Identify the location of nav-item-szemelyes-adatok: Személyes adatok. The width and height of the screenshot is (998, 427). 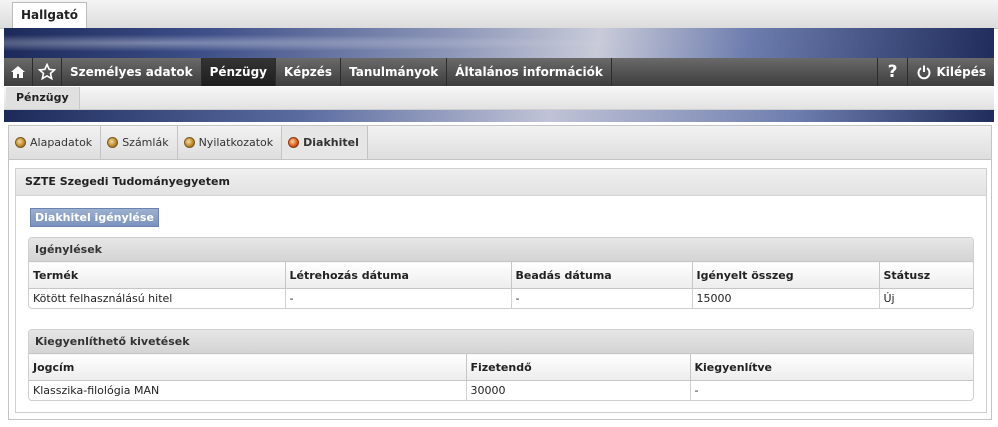
(132, 72).